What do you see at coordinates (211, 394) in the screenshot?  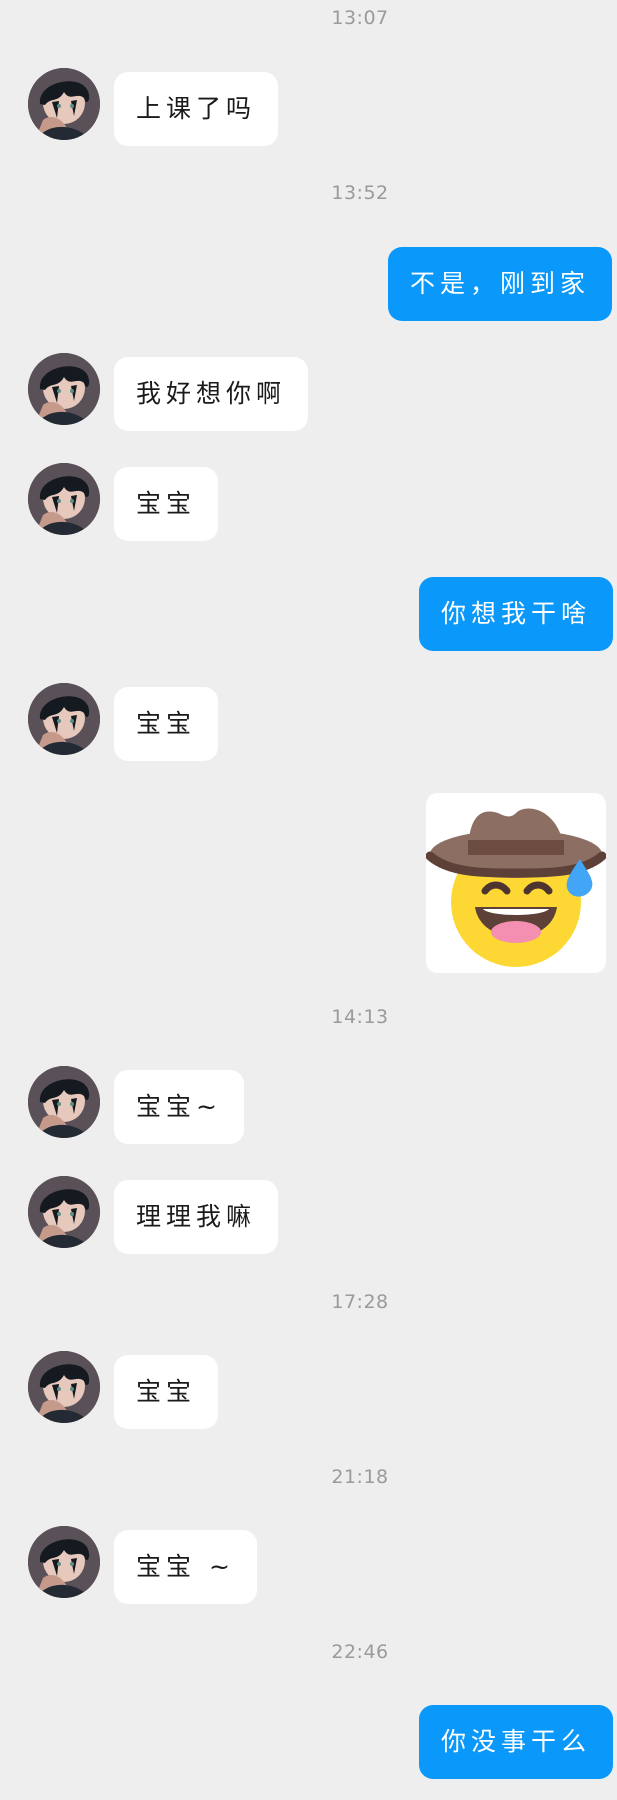 I see `message-bubble-incoming: 我好想你啊` at bounding box center [211, 394].